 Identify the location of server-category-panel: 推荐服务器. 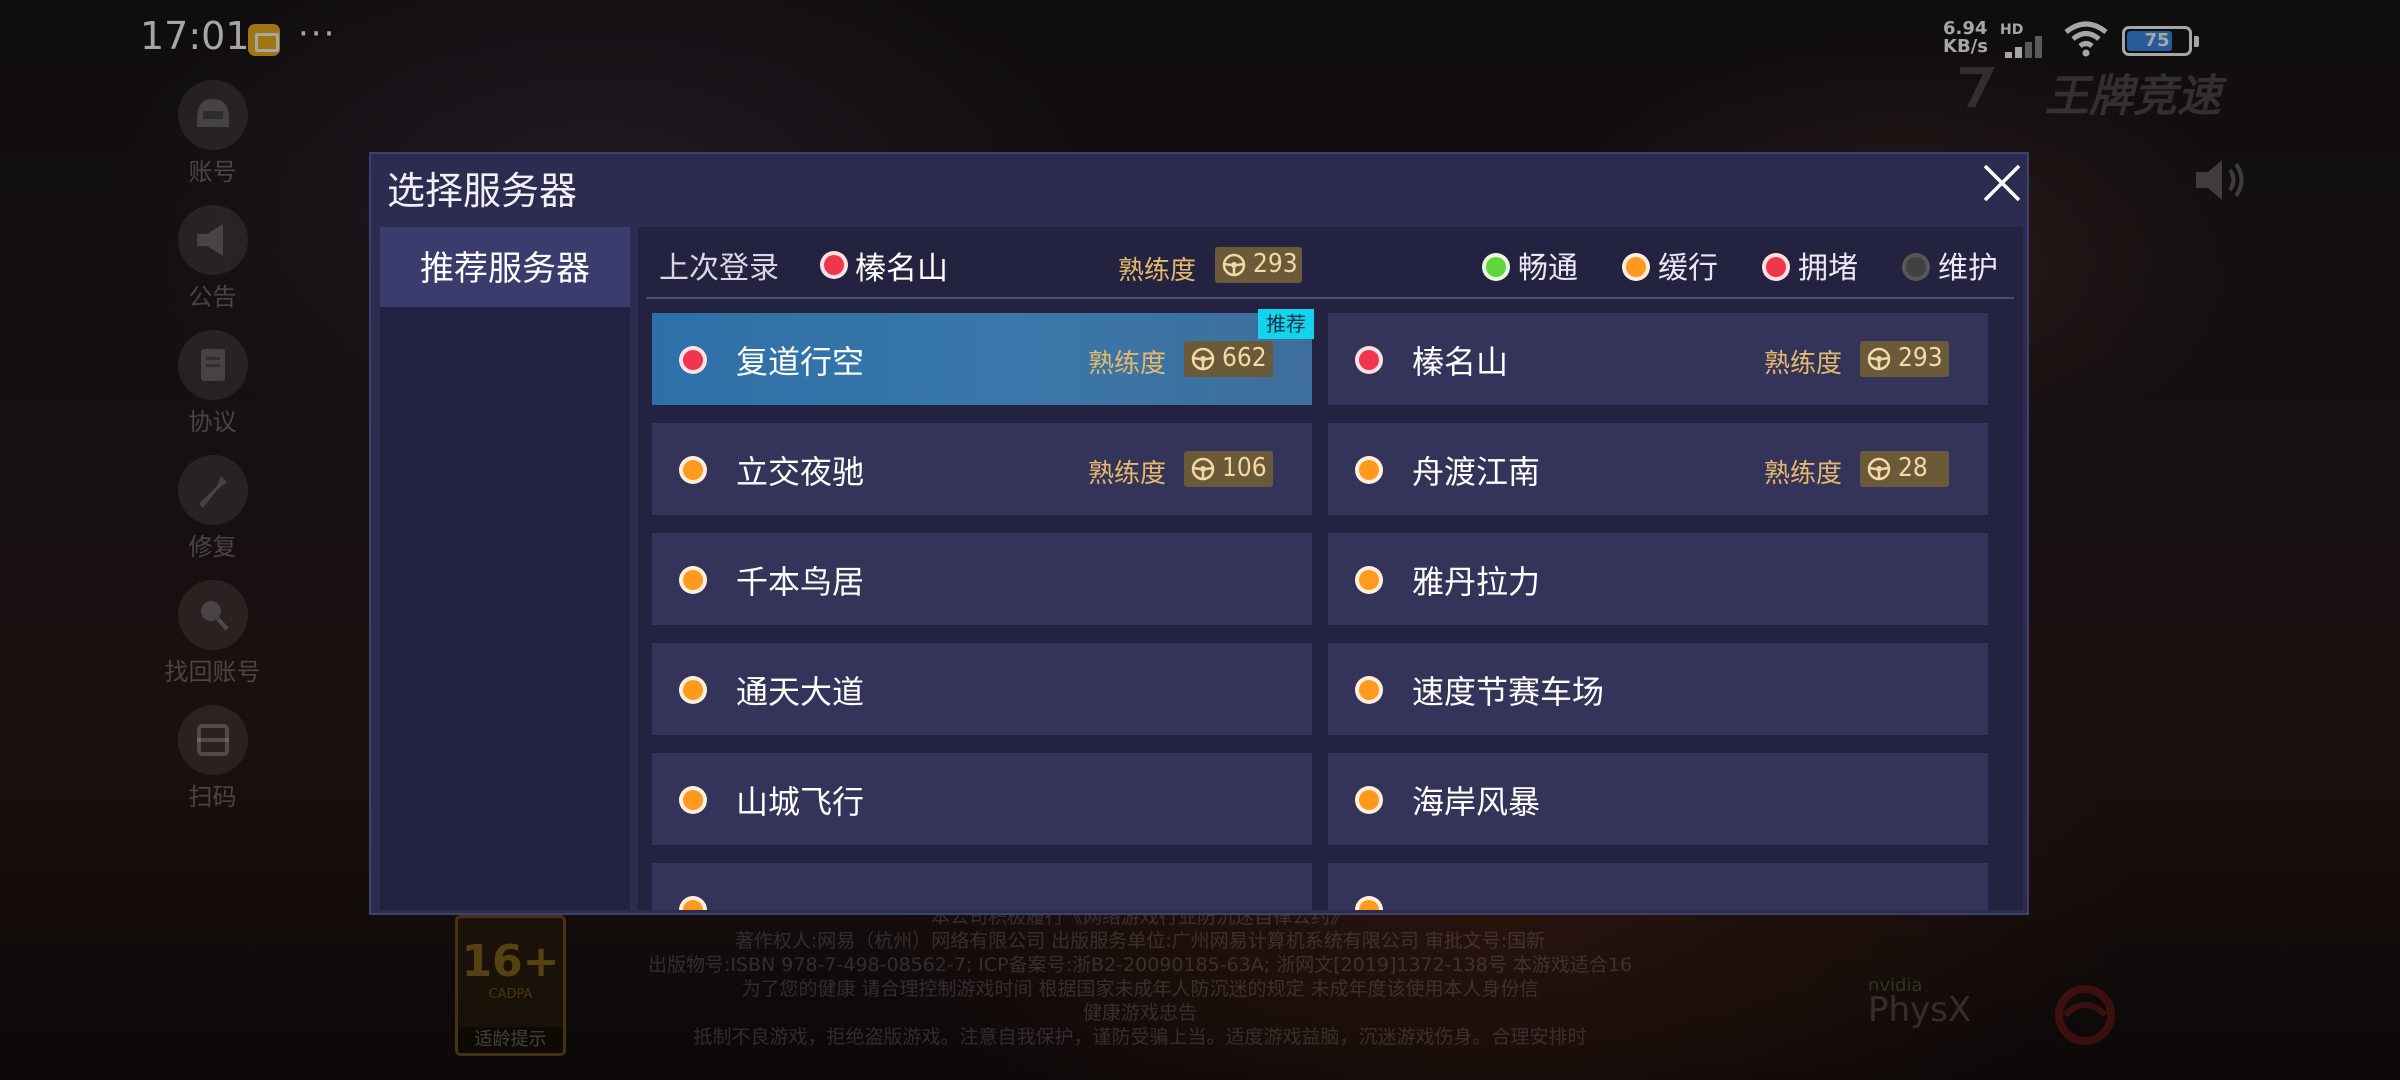
(505, 568).